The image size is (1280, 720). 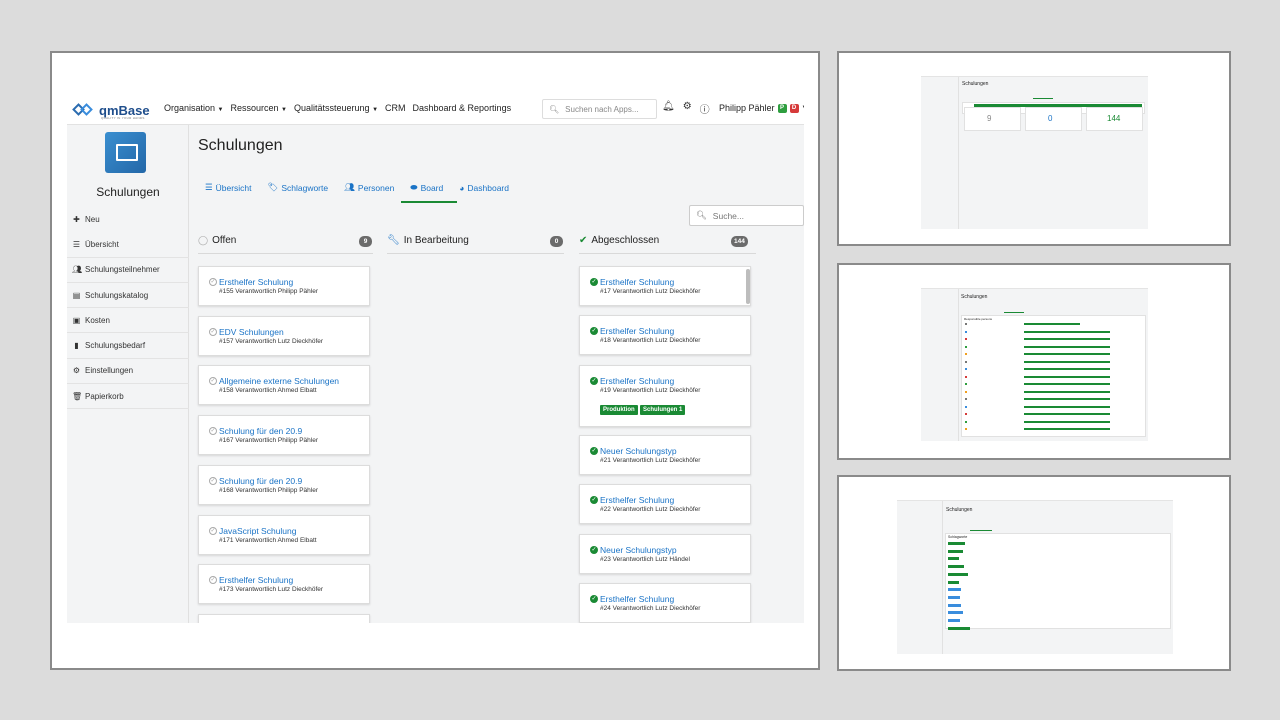 What do you see at coordinates (336, 108) in the screenshot?
I see `menu-qualitaetssteuerung: Qualitätssteuerung ▼` at bounding box center [336, 108].